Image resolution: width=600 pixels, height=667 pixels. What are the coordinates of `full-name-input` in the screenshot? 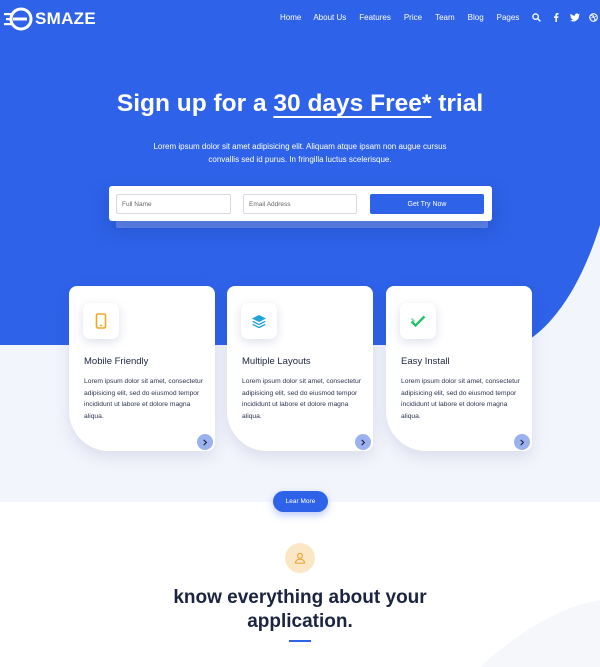 It's located at (173, 204).